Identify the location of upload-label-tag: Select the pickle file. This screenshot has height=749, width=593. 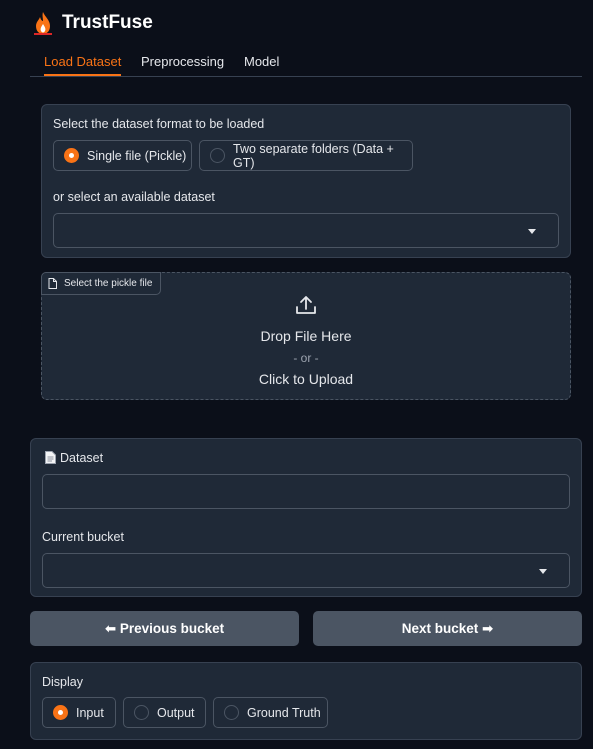
(101, 283).